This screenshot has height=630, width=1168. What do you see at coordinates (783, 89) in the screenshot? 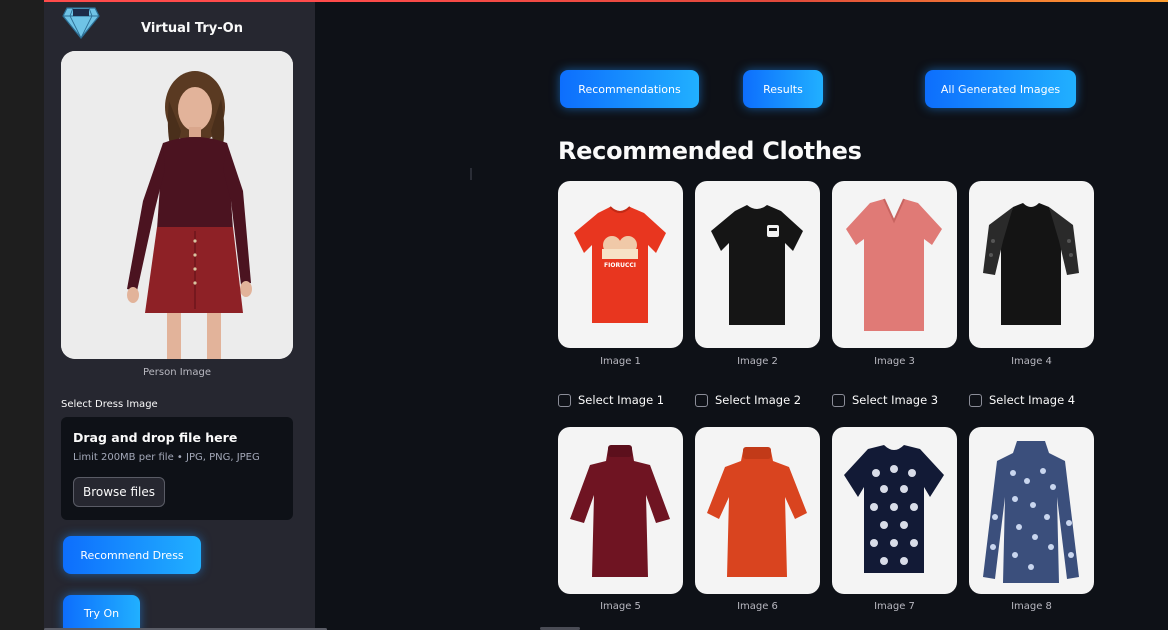
I see `tab-results: Results` at bounding box center [783, 89].